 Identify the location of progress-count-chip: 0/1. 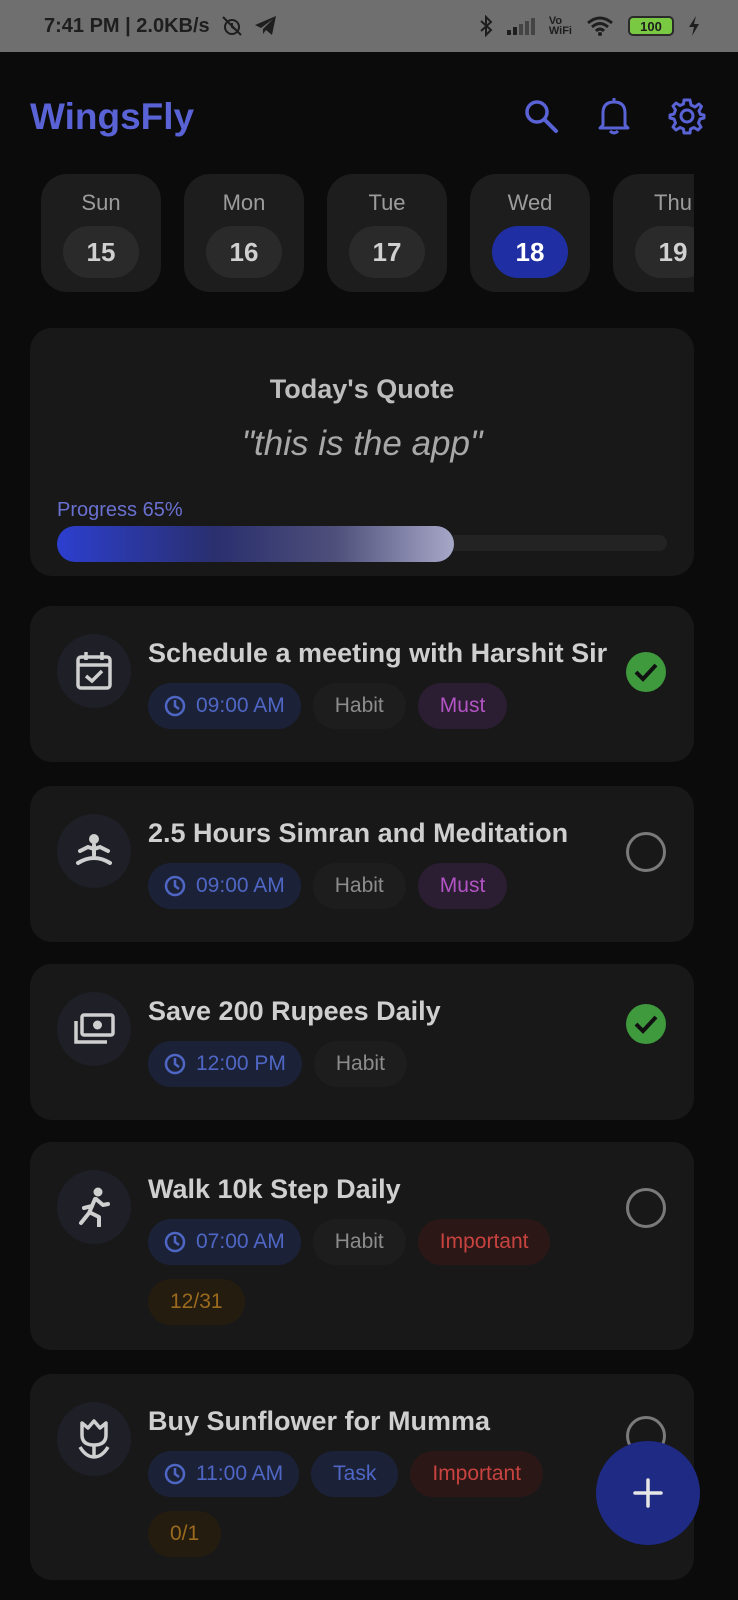
(185, 1534).